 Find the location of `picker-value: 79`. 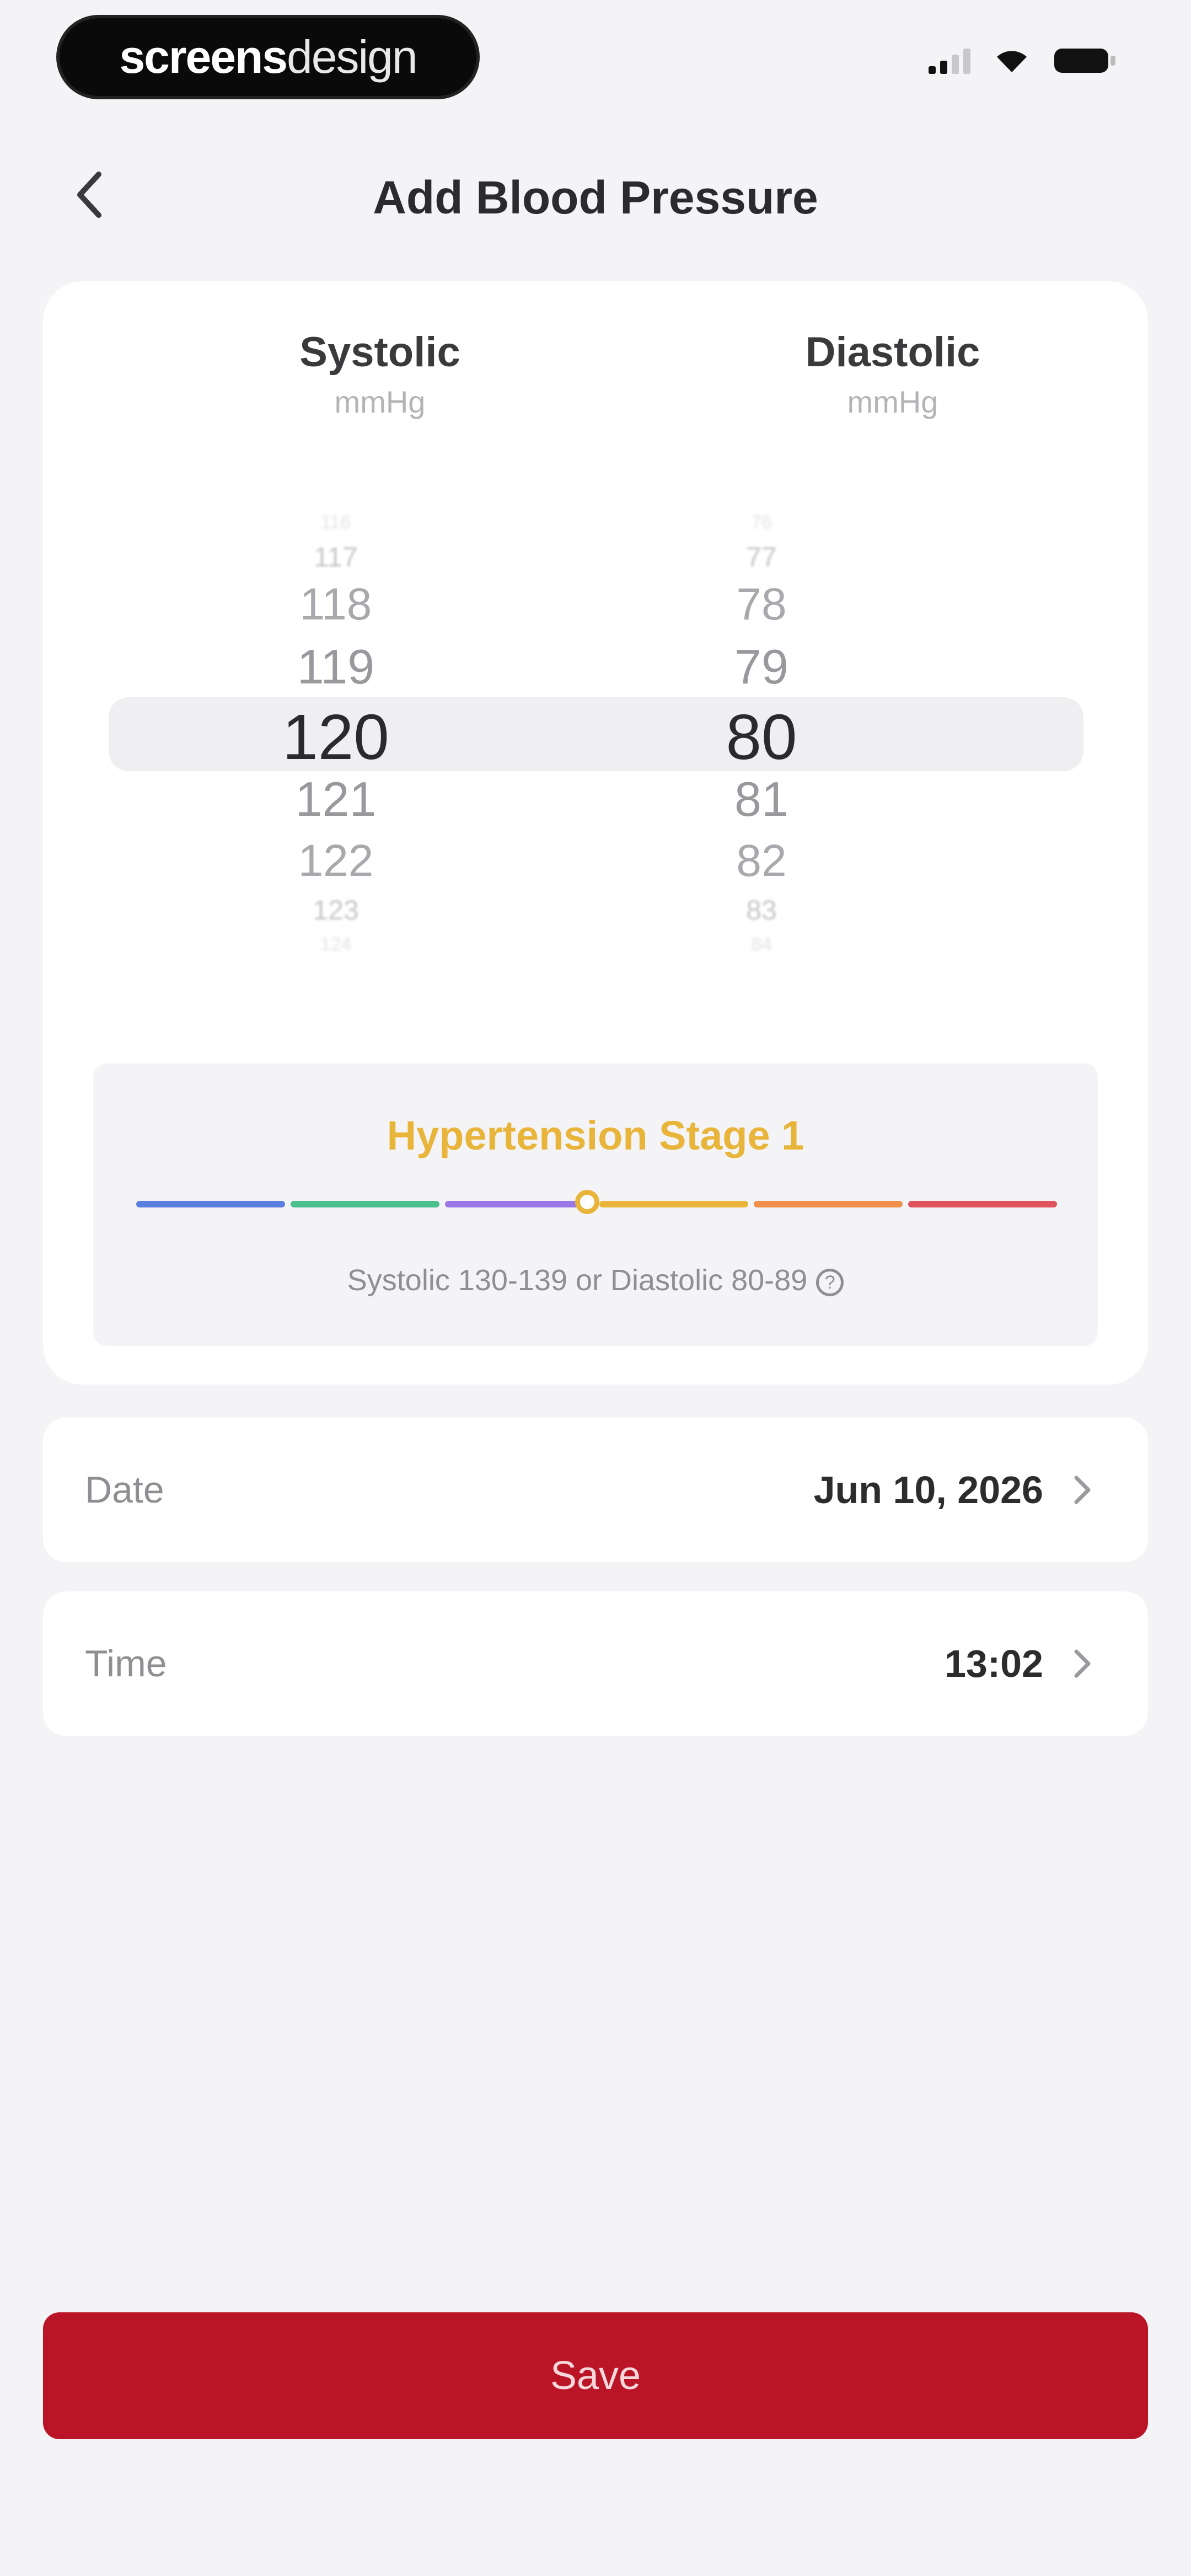

picker-value: 79 is located at coordinates (761, 667).